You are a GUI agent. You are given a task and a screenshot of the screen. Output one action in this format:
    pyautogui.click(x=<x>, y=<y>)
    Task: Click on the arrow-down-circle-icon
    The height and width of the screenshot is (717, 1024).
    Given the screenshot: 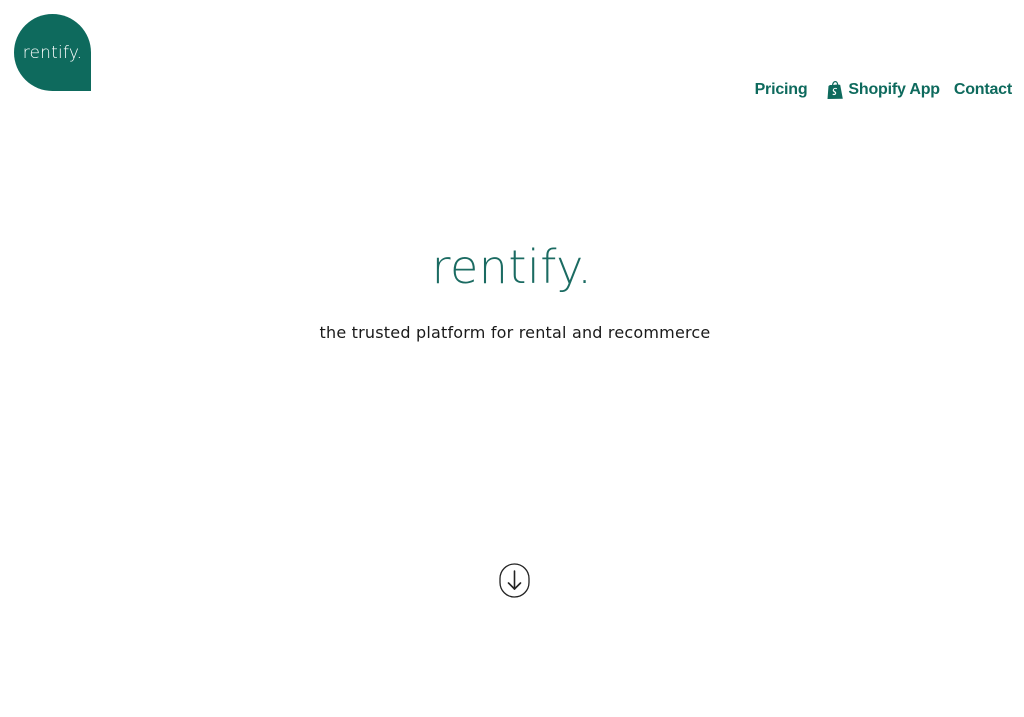 What is the action you would take?
    pyautogui.click(x=514, y=580)
    